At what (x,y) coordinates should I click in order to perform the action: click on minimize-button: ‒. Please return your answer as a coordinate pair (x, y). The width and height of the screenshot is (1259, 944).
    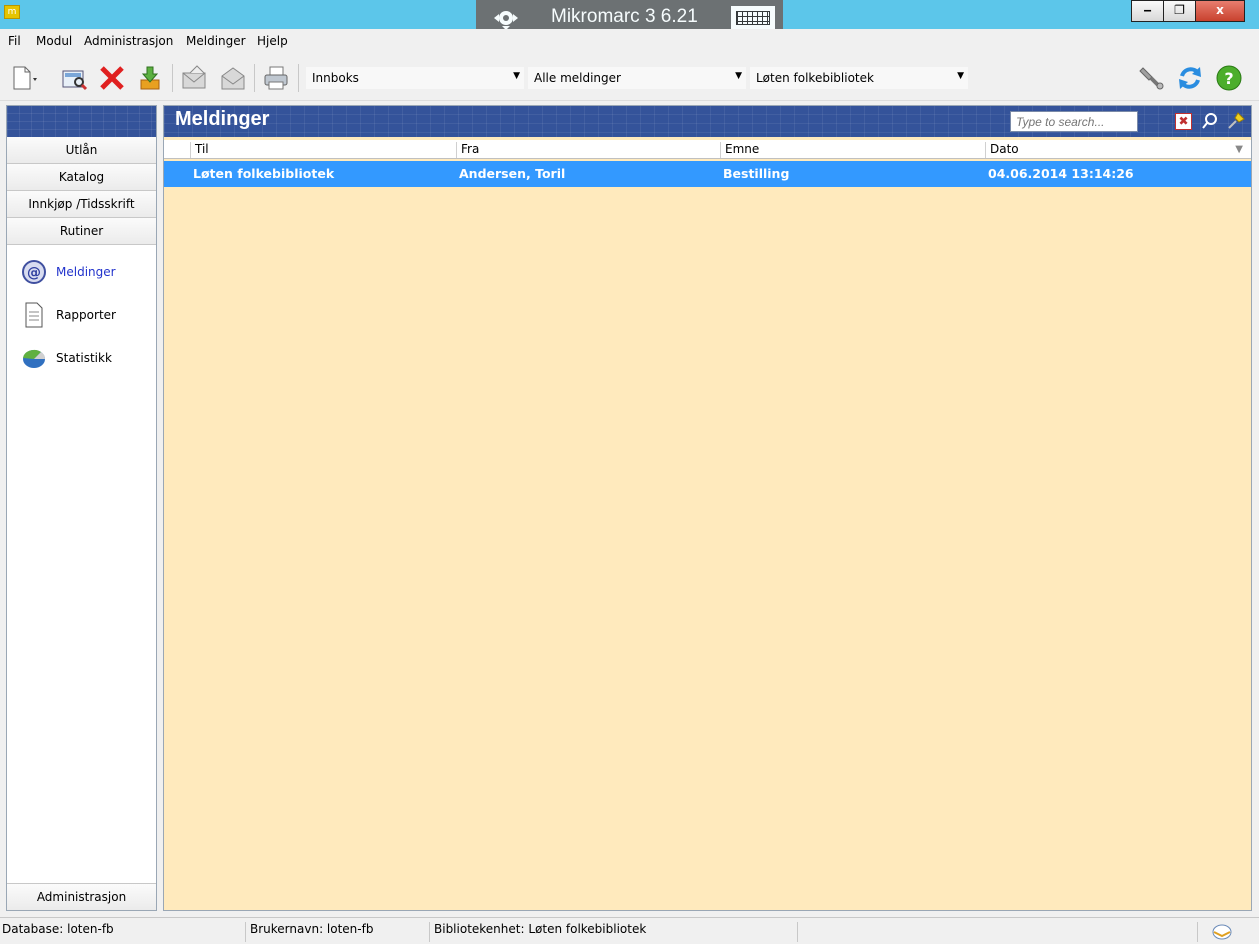
    Looking at the image, I should click on (1147, 11).